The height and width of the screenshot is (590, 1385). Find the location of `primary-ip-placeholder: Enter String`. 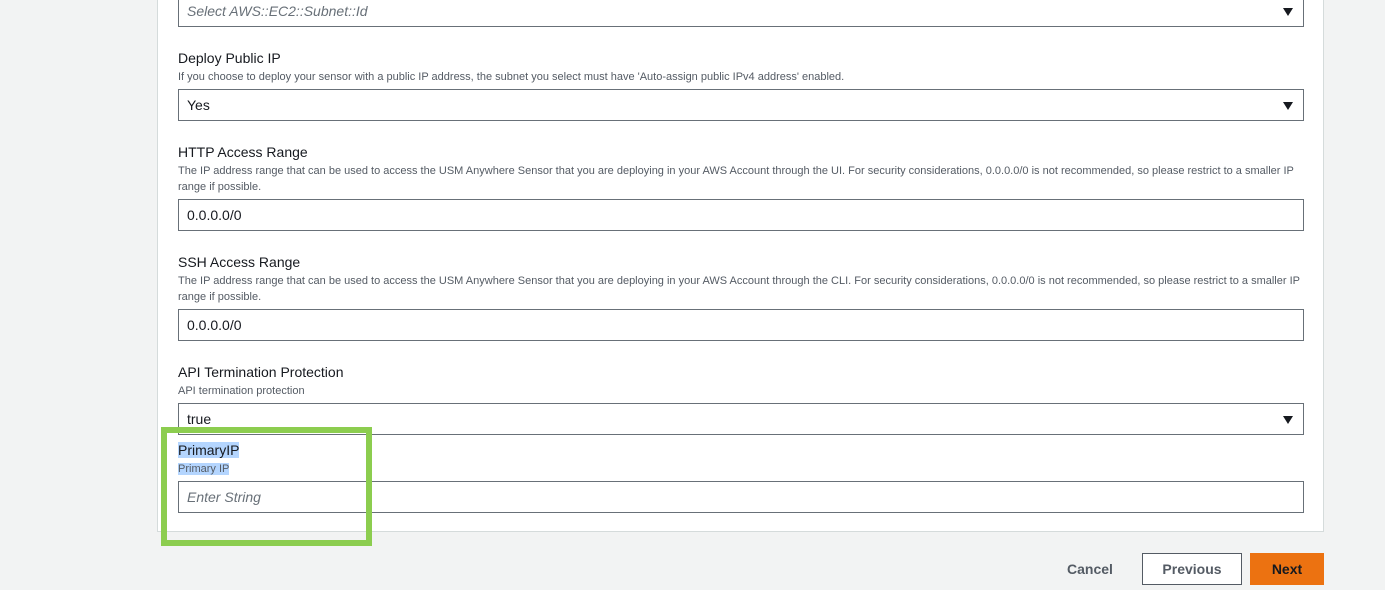

primary-ip-placeholder: Enter String is located at coordinates (224, 497).